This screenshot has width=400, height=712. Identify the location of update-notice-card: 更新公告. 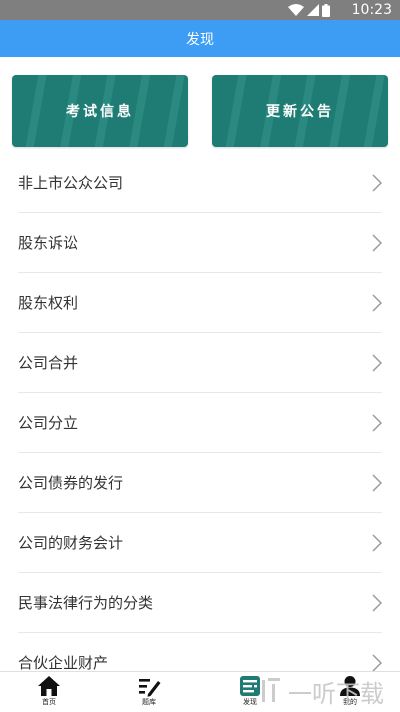
(300, 111).